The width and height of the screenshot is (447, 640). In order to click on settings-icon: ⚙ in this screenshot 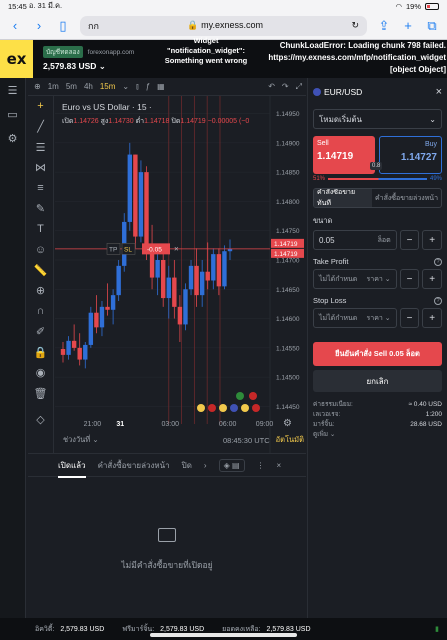, I will do `click(12, 138)`.